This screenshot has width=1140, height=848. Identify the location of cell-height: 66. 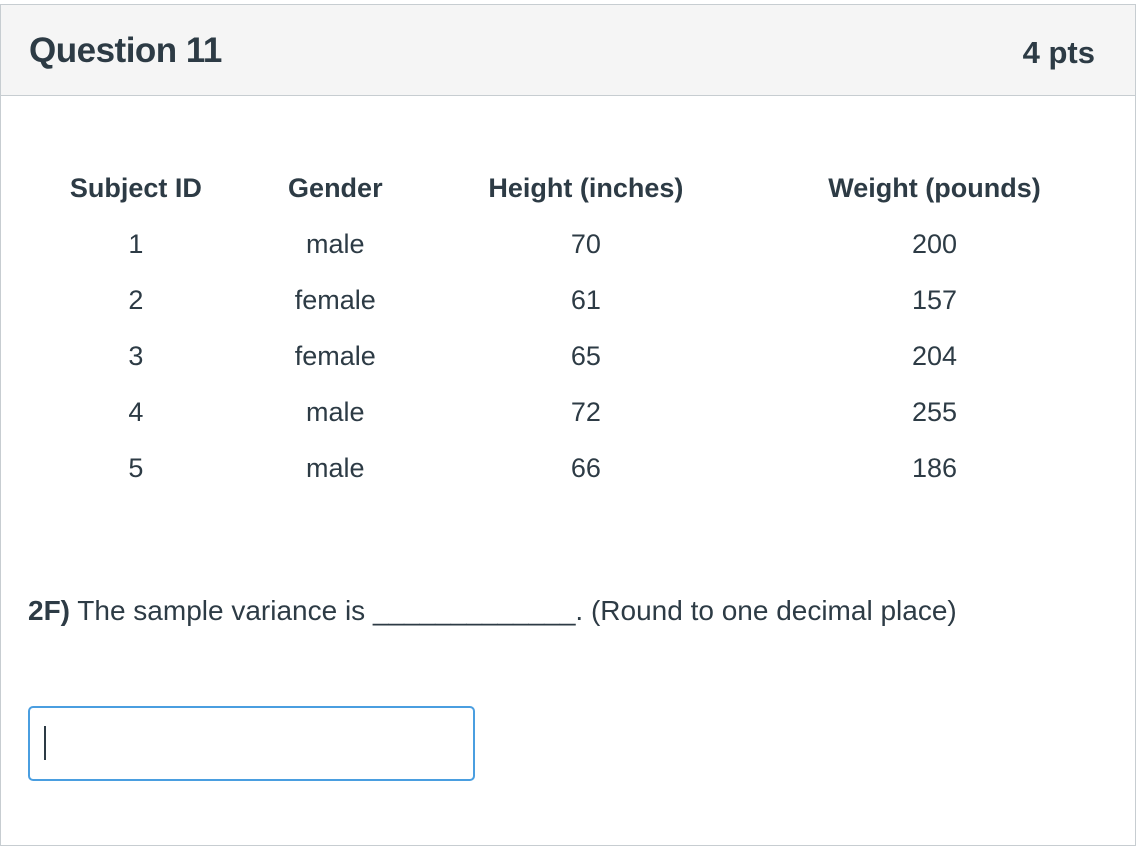
(585, 468).